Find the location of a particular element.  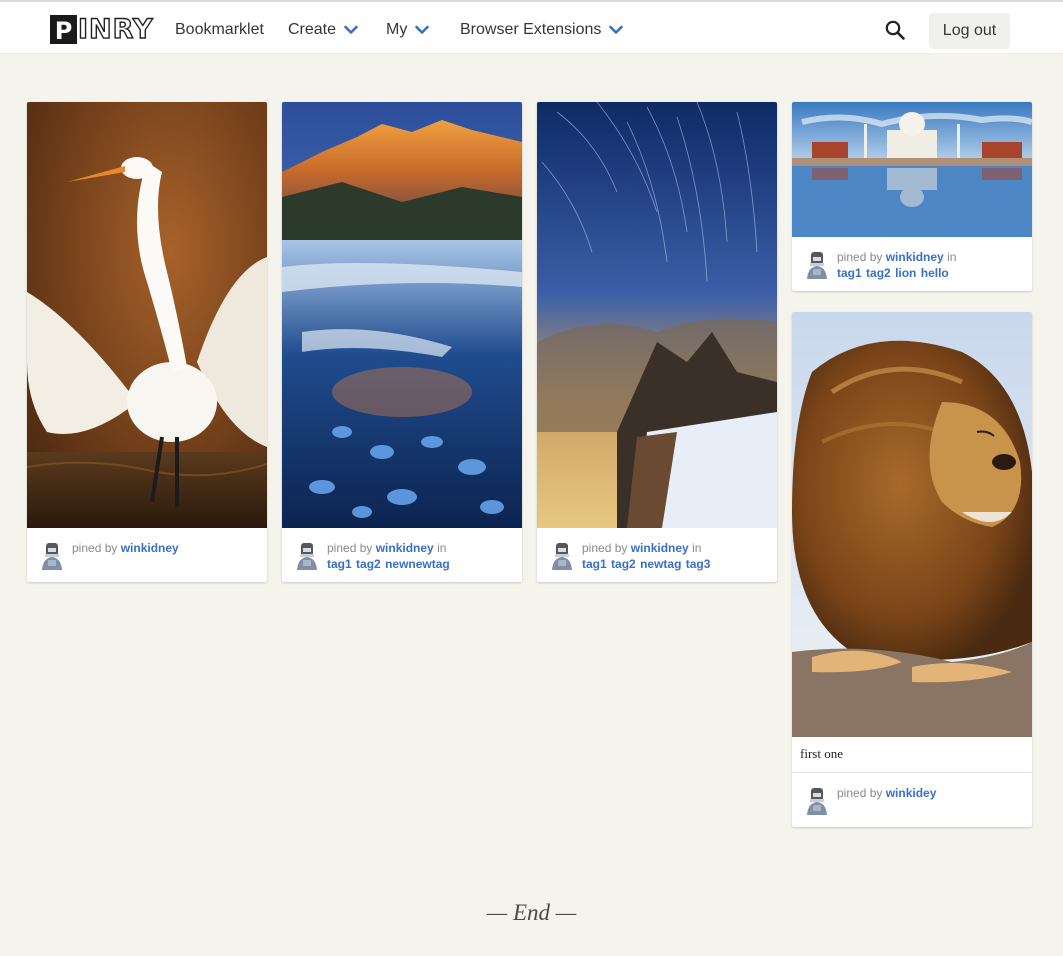

tag-link: tag3 is located at coordinates (698, 564).